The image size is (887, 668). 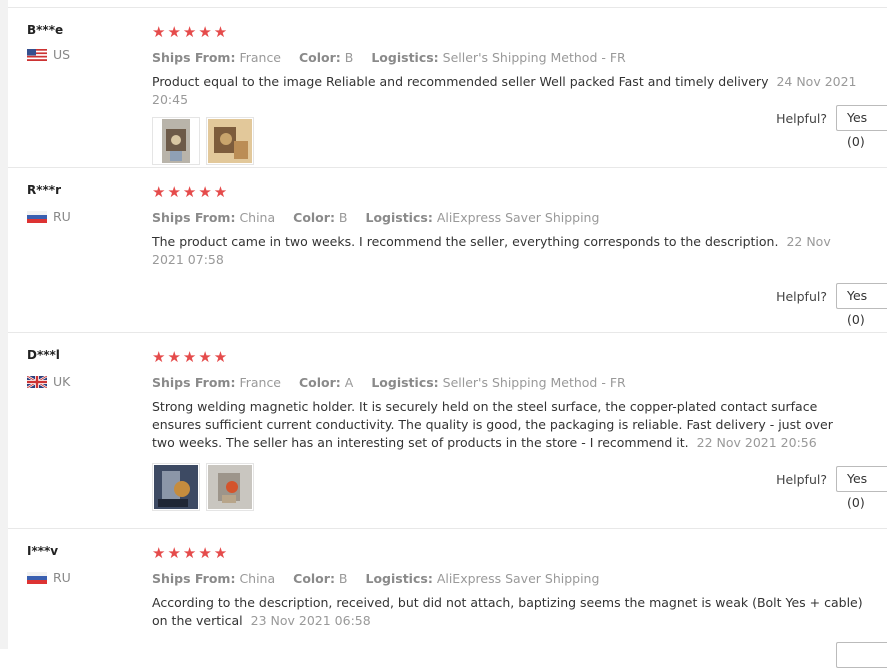 I want to click on helpful-yes-button, so click(x=861, y=655).